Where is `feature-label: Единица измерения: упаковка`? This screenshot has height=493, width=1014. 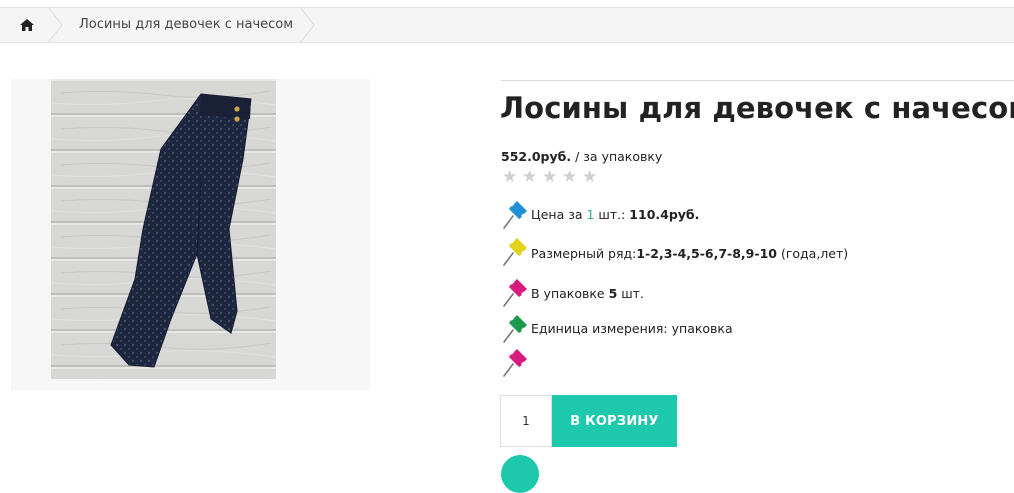
feature-label: Единица измерения: упаковка is located at coordinates (632, 328).